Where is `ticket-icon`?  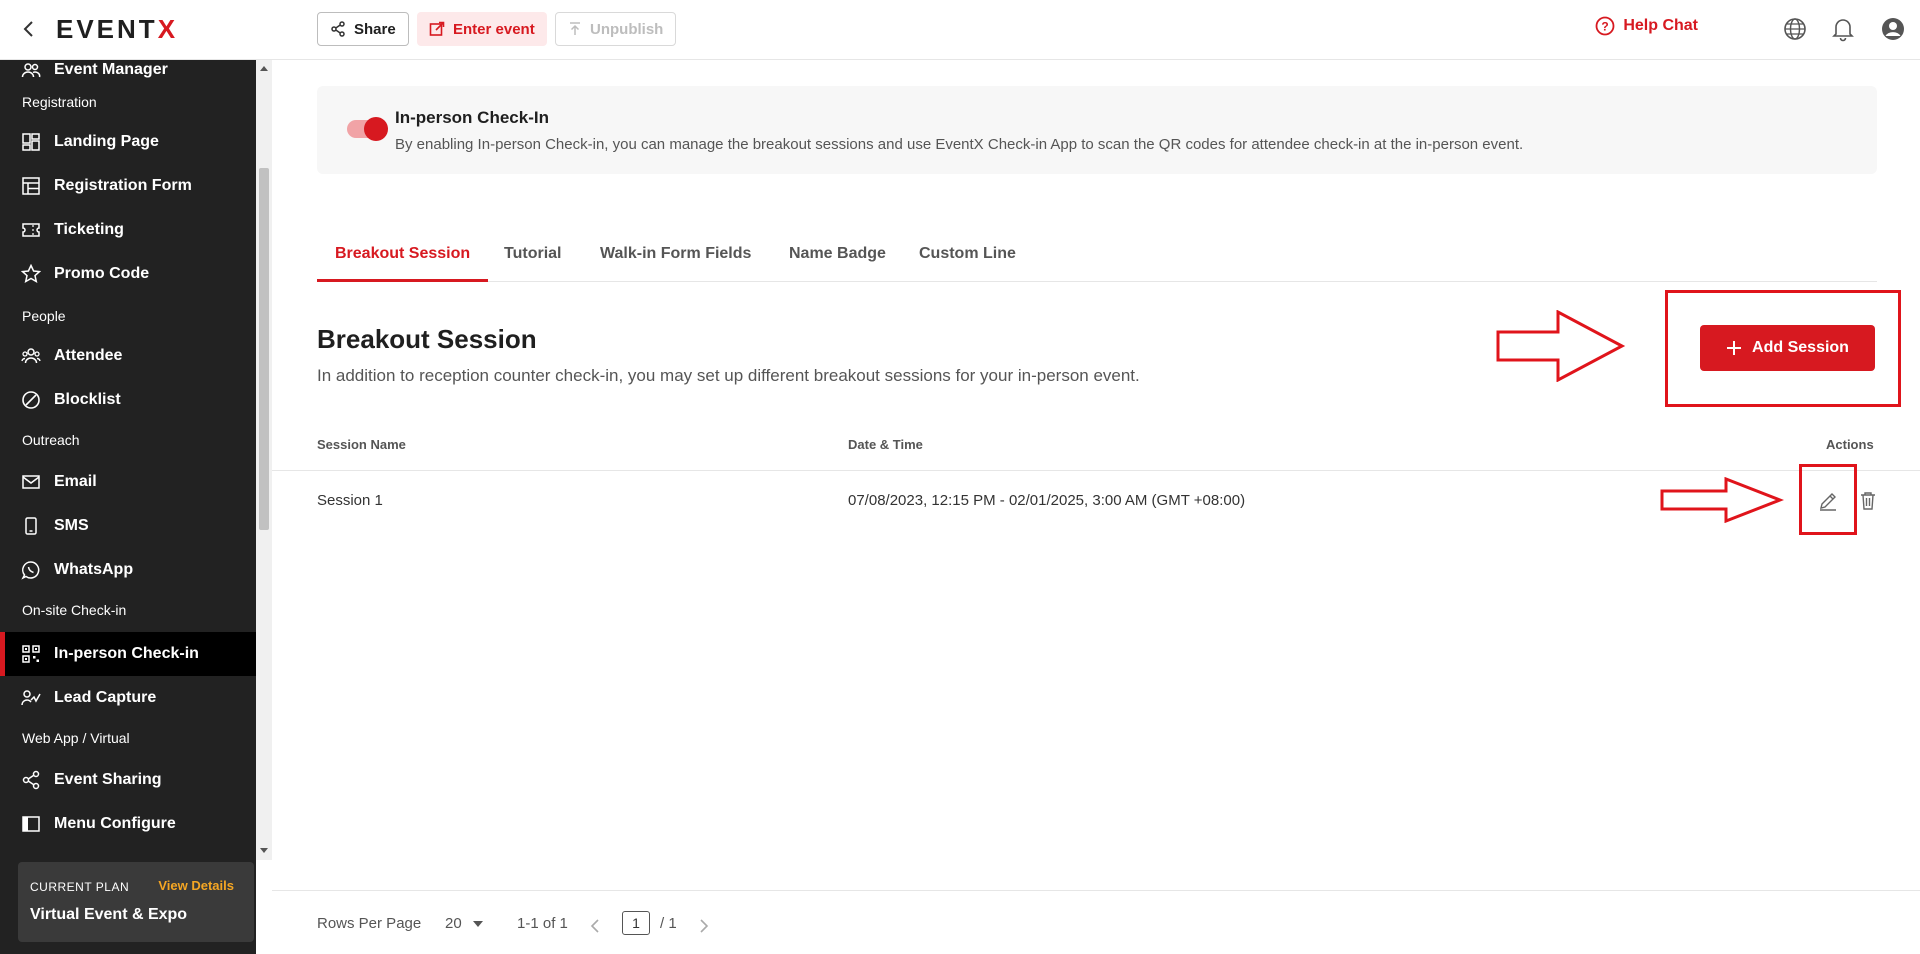 ticket-icon is located at coordinates (31, 230).